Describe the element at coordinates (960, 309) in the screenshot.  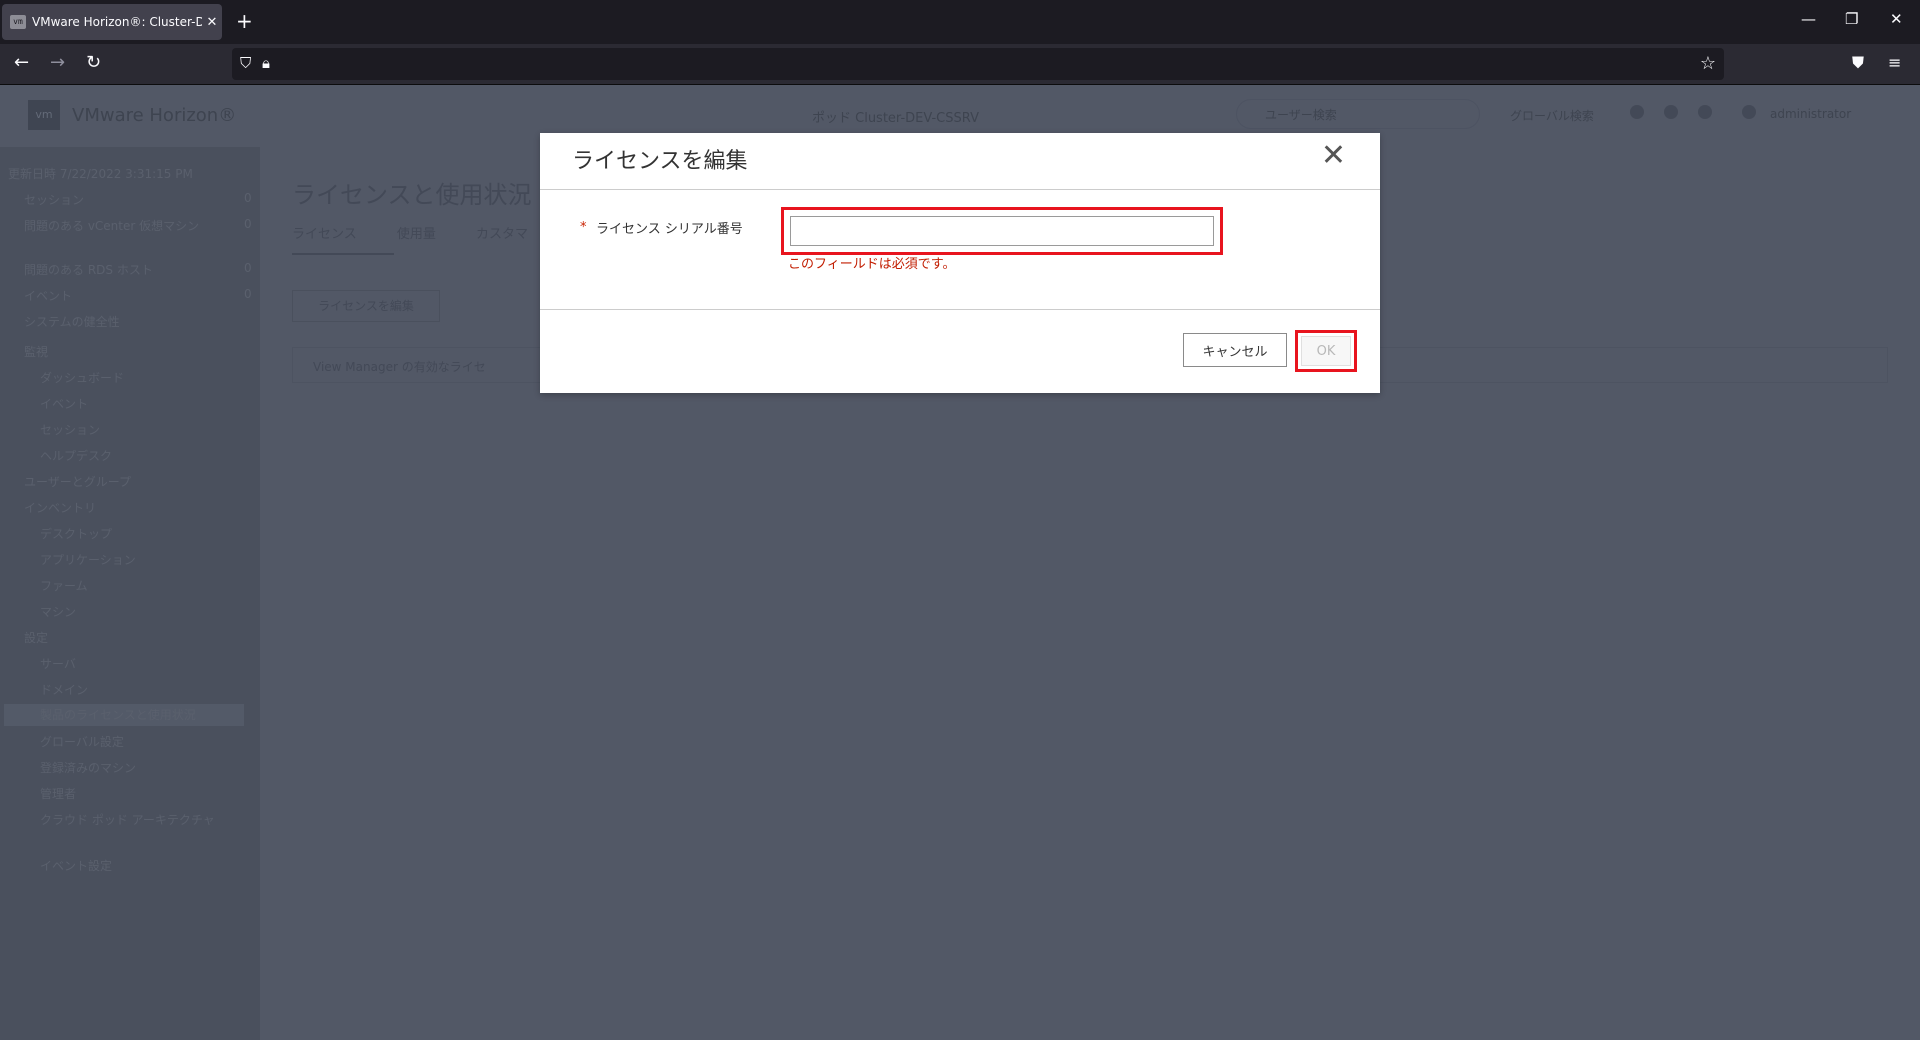
I see `dialog-footer-divider` at that location.